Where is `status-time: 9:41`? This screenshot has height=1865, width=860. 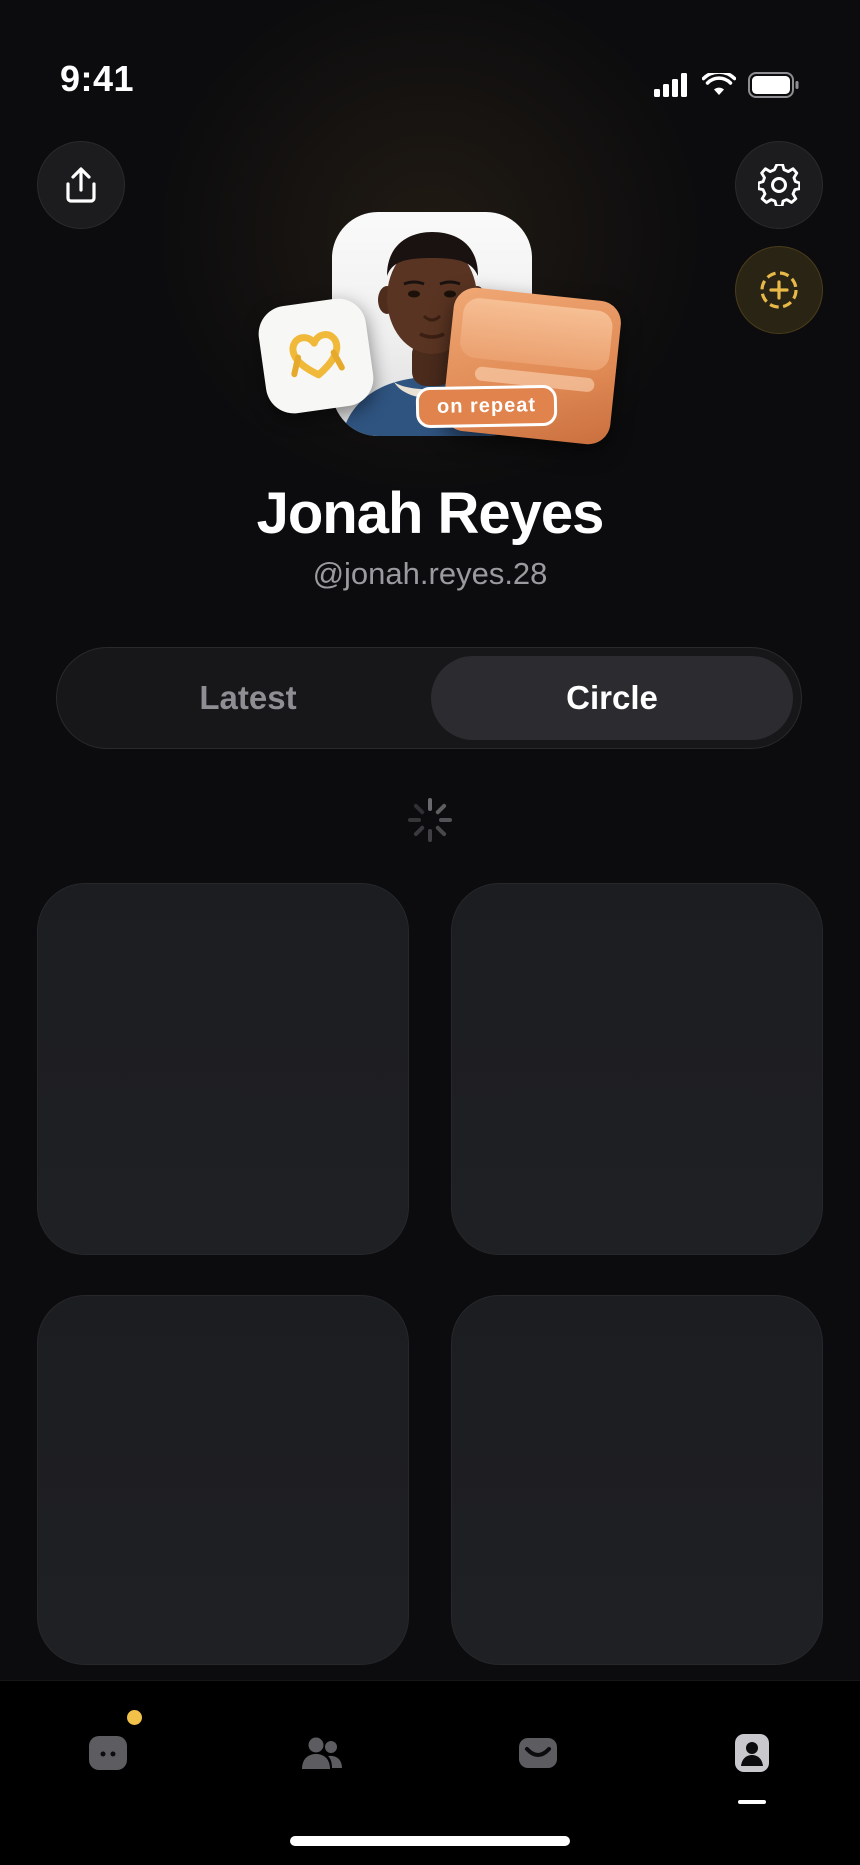
status-time: 9:41 is located at coordinates (97, 78).